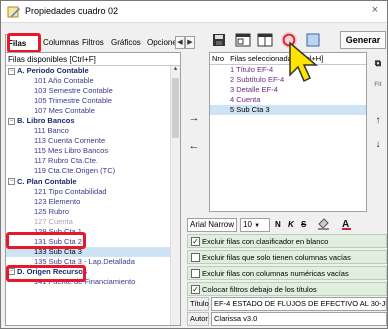 This screenshot has width=388, height=329. I want to click on window-title: Propiedades cuadro 02, so click(72, 11).